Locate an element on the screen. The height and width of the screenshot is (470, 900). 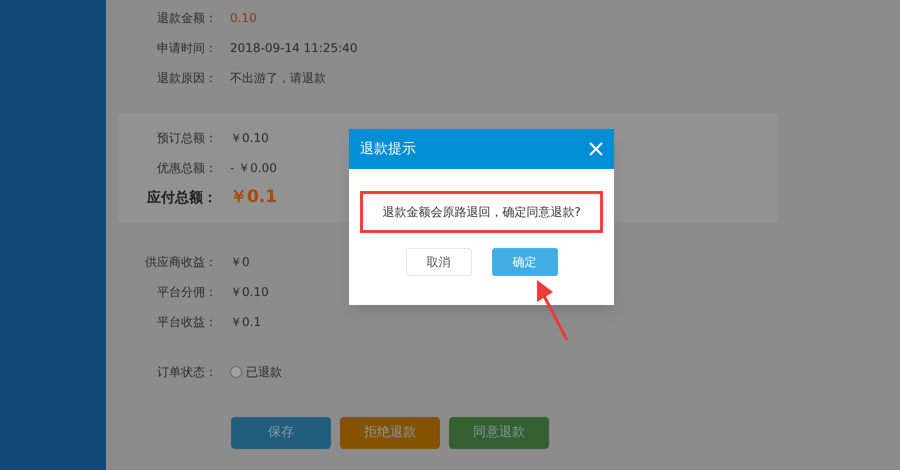
action-button: 同意退款 is located at coordinates (499, 433).